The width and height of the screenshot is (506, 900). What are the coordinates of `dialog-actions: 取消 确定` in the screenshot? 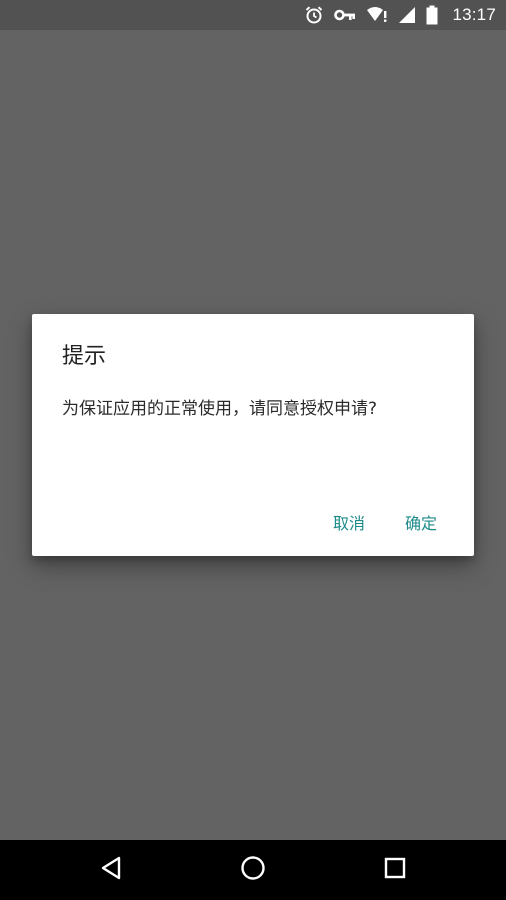 It's located at (385, 522).